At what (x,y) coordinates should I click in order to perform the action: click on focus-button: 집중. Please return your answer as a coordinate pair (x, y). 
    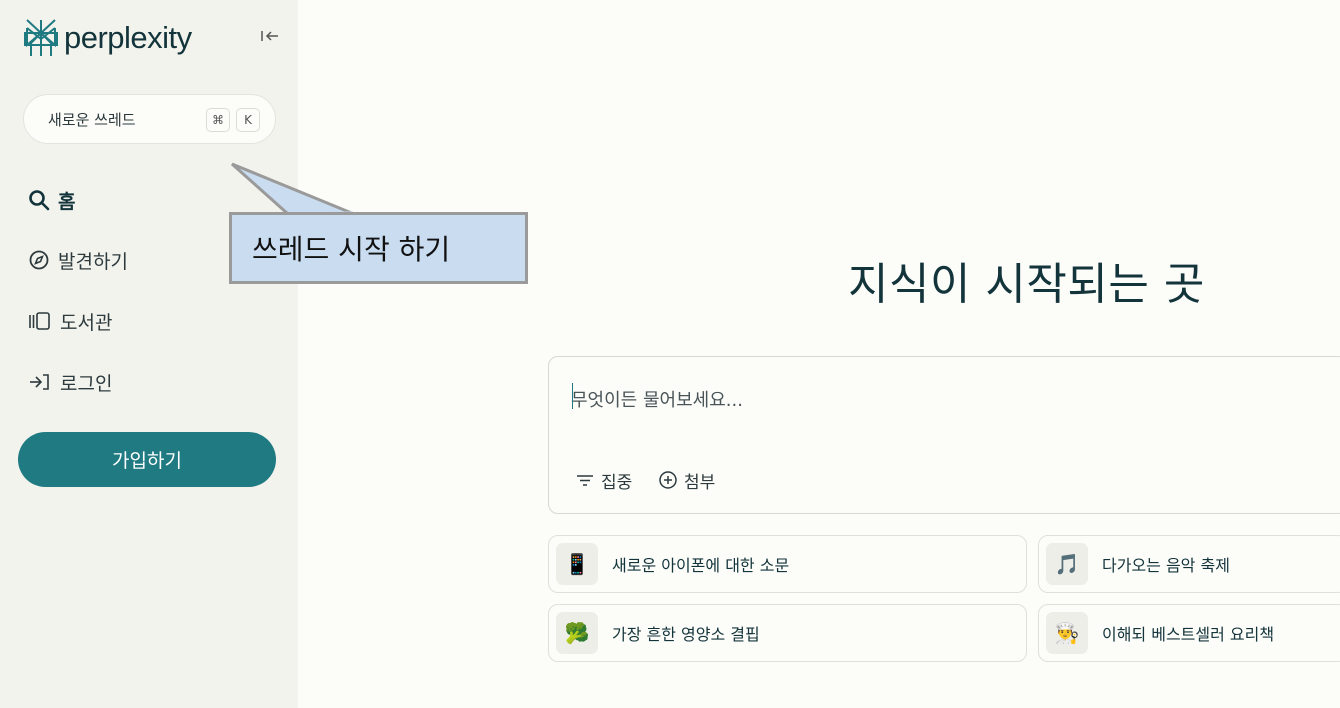
    Looking at the image, I should click on (603, 480).